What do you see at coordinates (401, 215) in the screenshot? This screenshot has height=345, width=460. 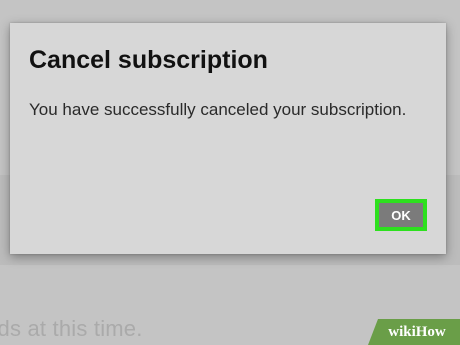 I see `ok-button: OK` at bounding box center [401, 215].